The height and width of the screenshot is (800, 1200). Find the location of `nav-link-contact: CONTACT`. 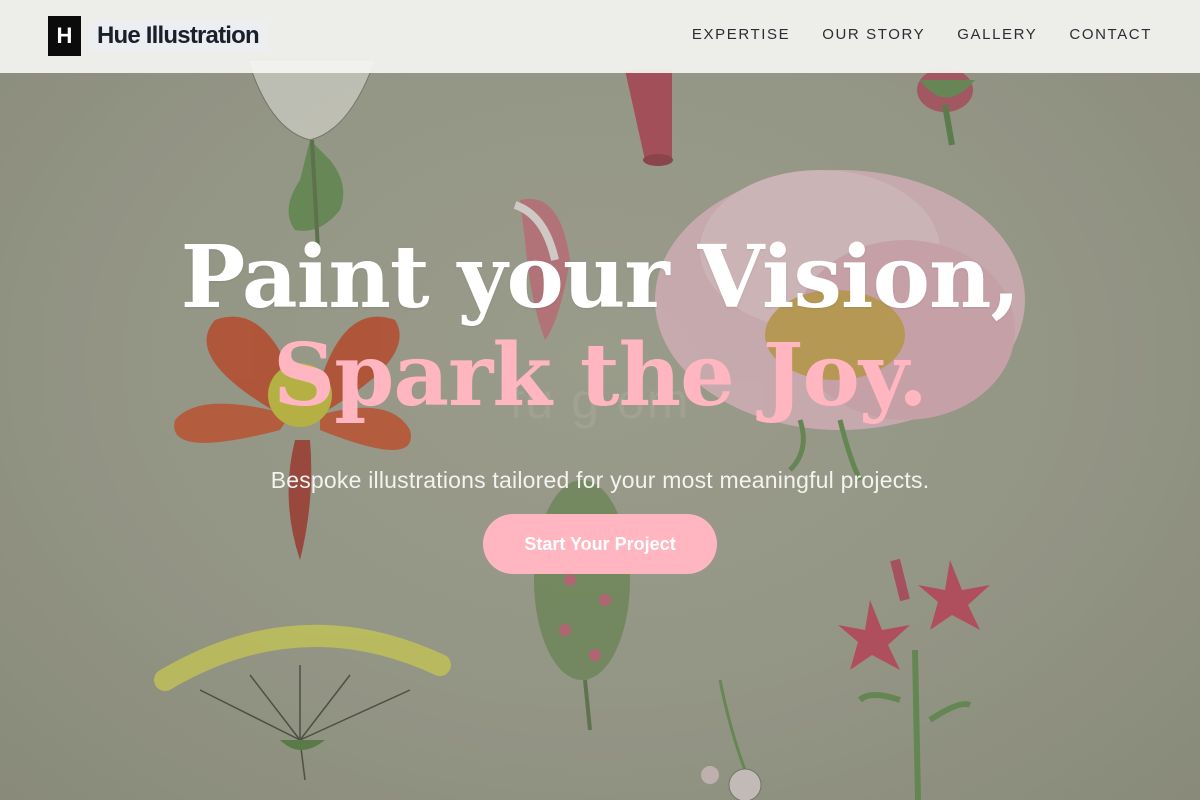

nav-link-contact: CONTACT is located at coordinates (1110, 34).